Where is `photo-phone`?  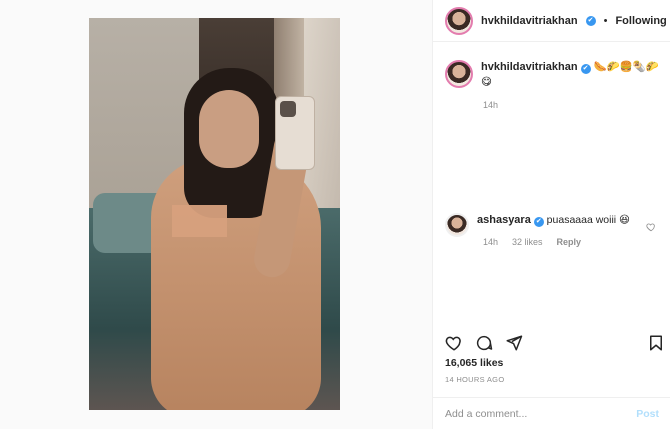
photo-phone is located at coordinates (295, 133).